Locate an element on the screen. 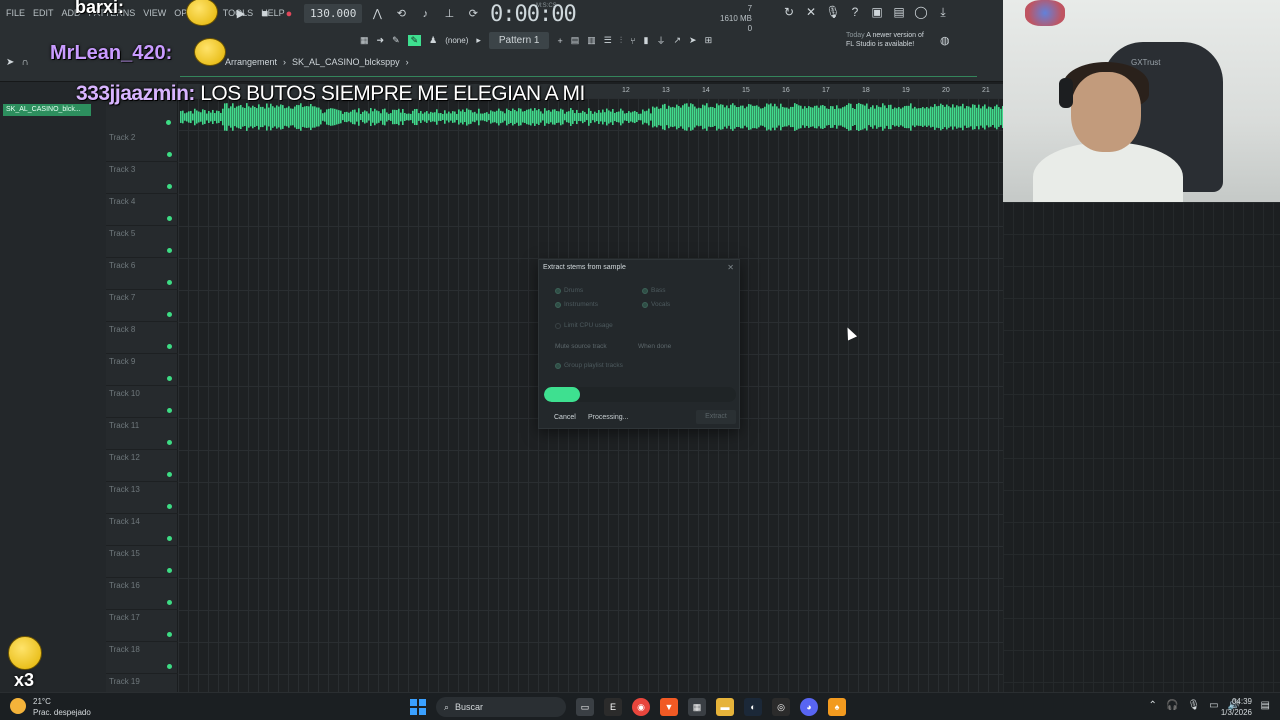  tempo-display: 130.000 is located at coordinates (333, 13).